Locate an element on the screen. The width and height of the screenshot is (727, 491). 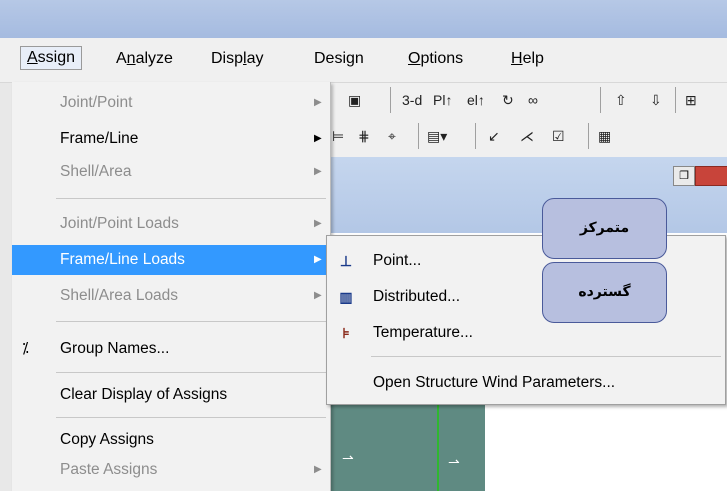
menu-item-label: Shell/Area Loads is located at coordinates (119, 295).